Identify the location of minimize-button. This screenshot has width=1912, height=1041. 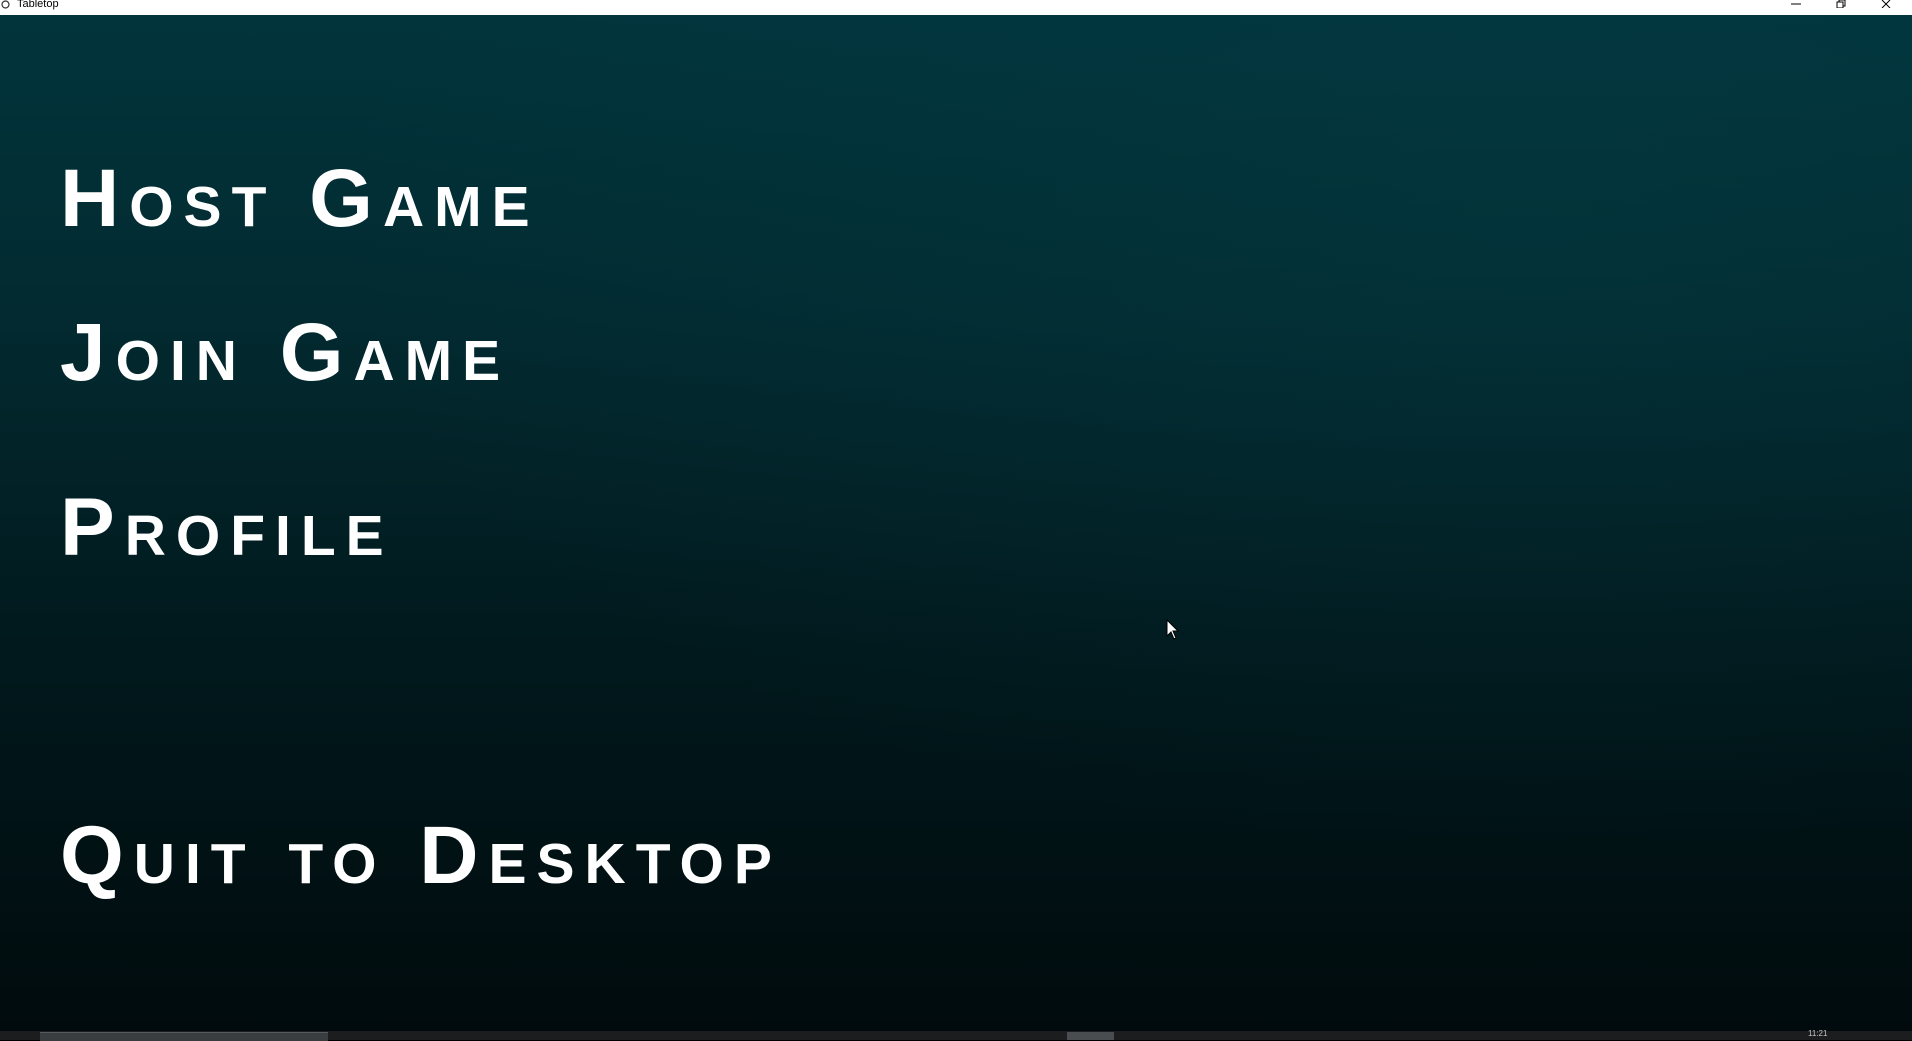
(1796, 7).